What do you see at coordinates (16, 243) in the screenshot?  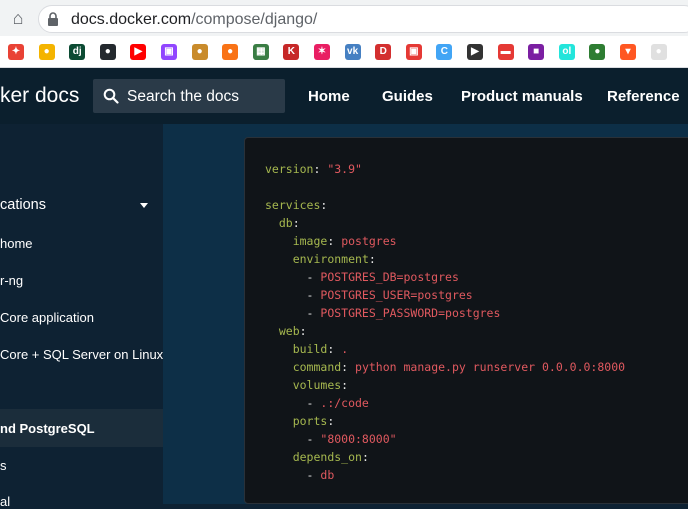 I see `sidebar-item-home: home` at bounding box center [16, 243].